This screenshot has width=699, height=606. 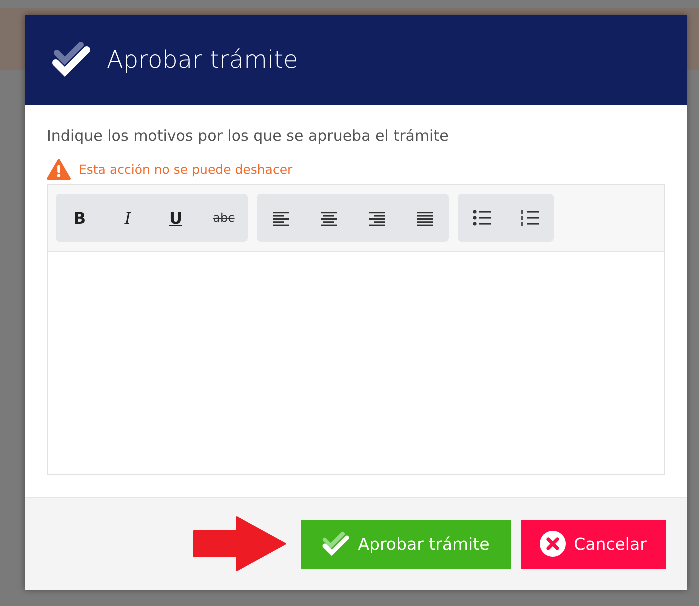 What do you see at coordinates (59, 169) in the screenshot?
I see `warning-icon` at bounding box center [59, 169].